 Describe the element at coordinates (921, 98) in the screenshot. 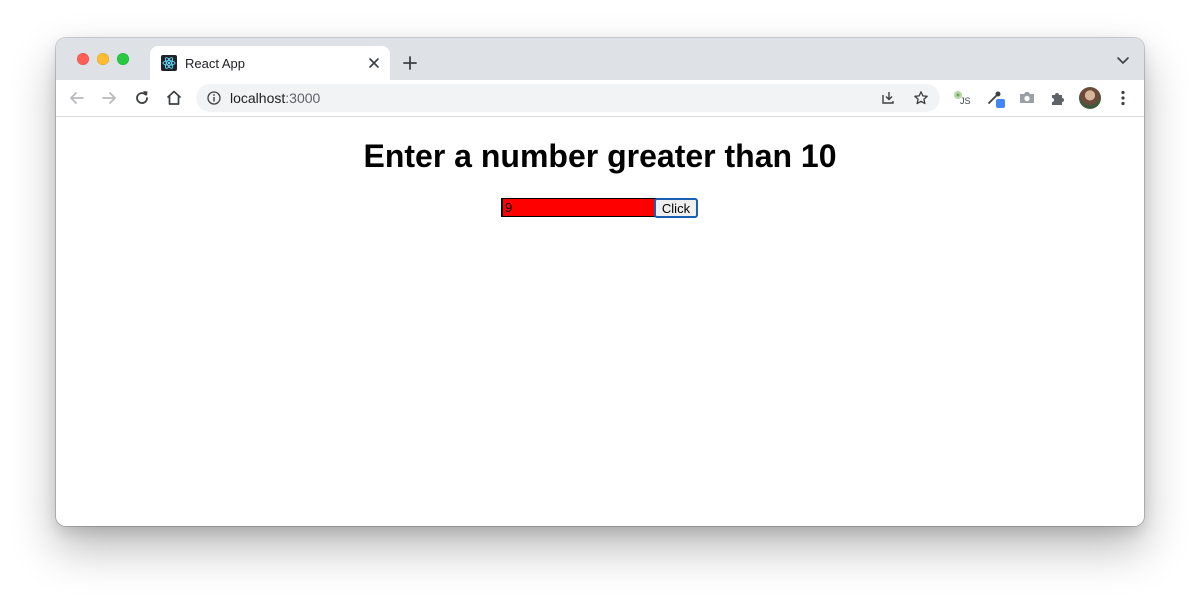

I see `bookmark-star-icon` at that location.